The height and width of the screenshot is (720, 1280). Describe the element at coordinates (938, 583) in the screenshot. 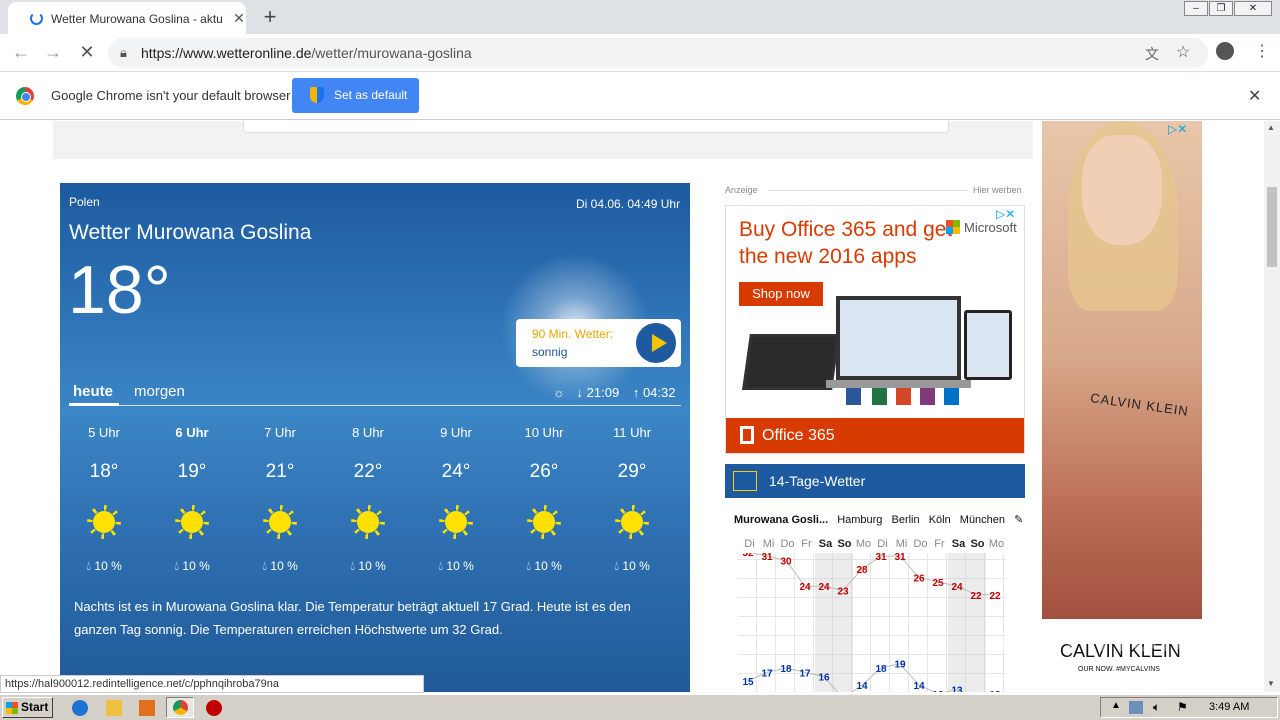

I see `high-temp-value: 25` at that location.